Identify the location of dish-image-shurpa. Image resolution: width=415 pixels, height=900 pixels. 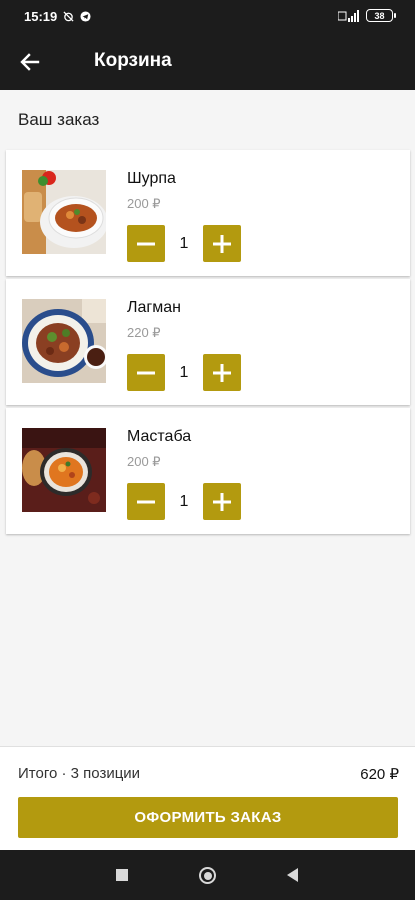
(64, 212).